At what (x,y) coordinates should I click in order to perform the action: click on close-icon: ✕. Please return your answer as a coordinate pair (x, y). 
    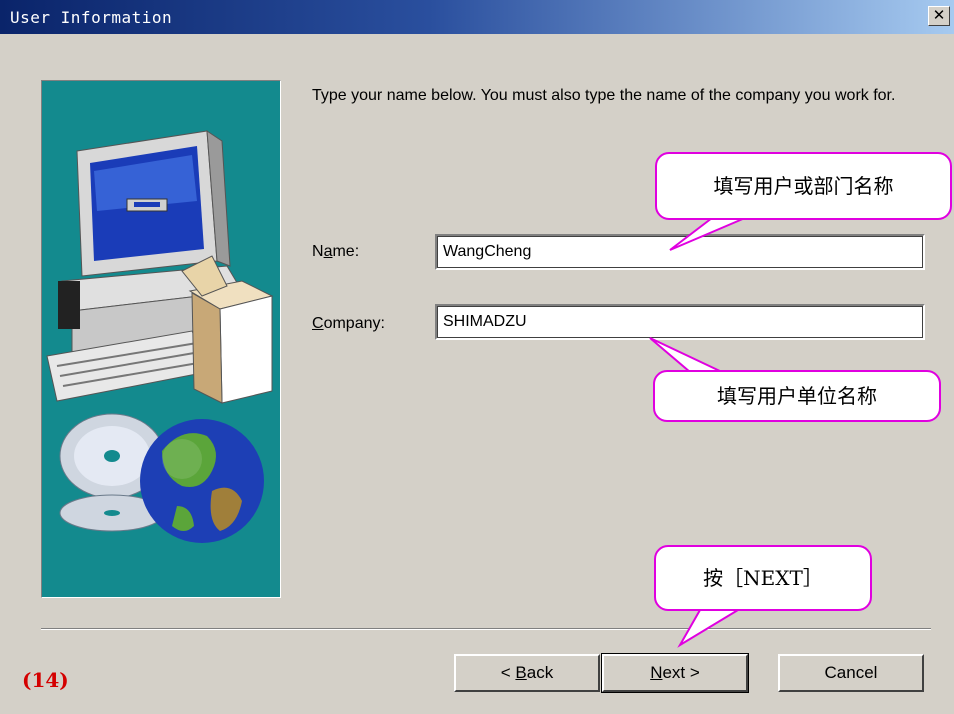
    Looking at the image, I should click on (939, 15).